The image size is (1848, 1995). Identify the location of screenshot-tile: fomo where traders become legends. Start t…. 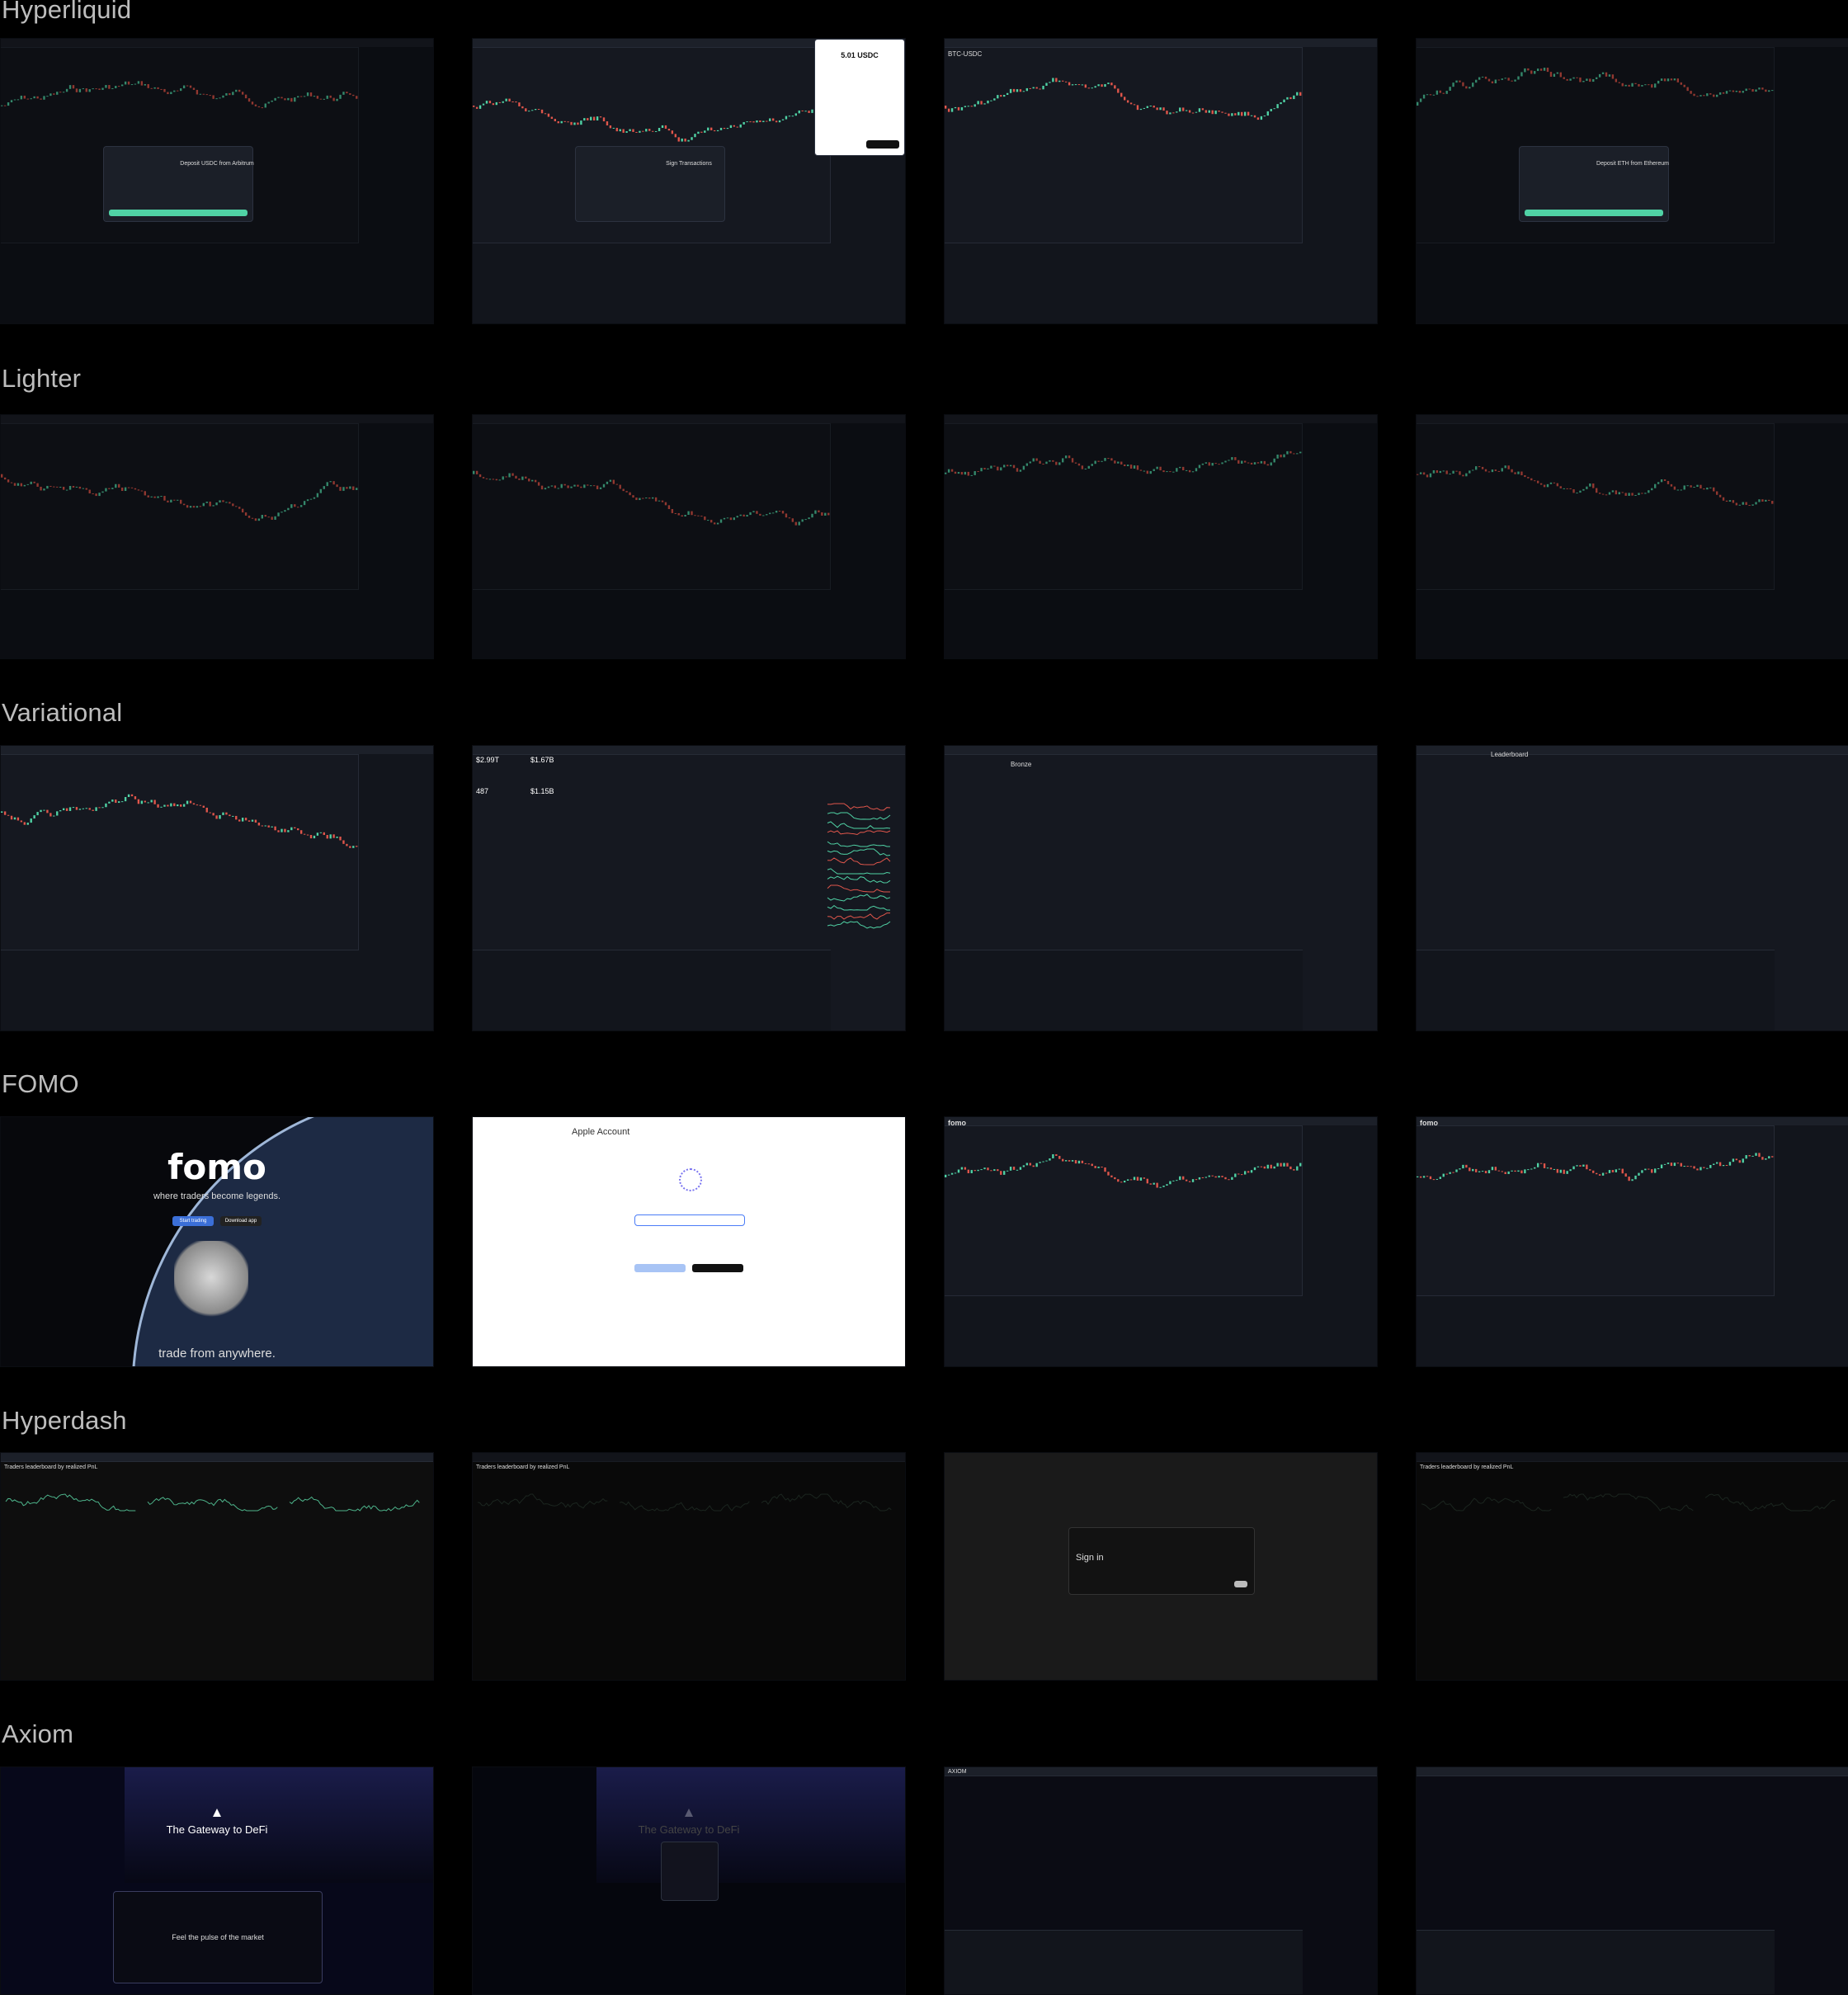
(217, 1242).